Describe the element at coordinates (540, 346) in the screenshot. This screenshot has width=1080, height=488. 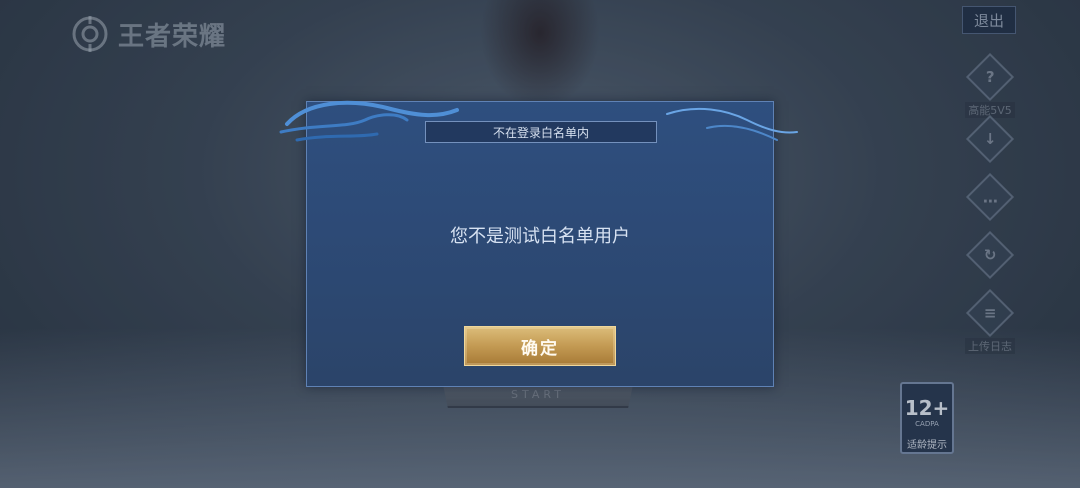
I see `confirm-button: 确定` at that location.